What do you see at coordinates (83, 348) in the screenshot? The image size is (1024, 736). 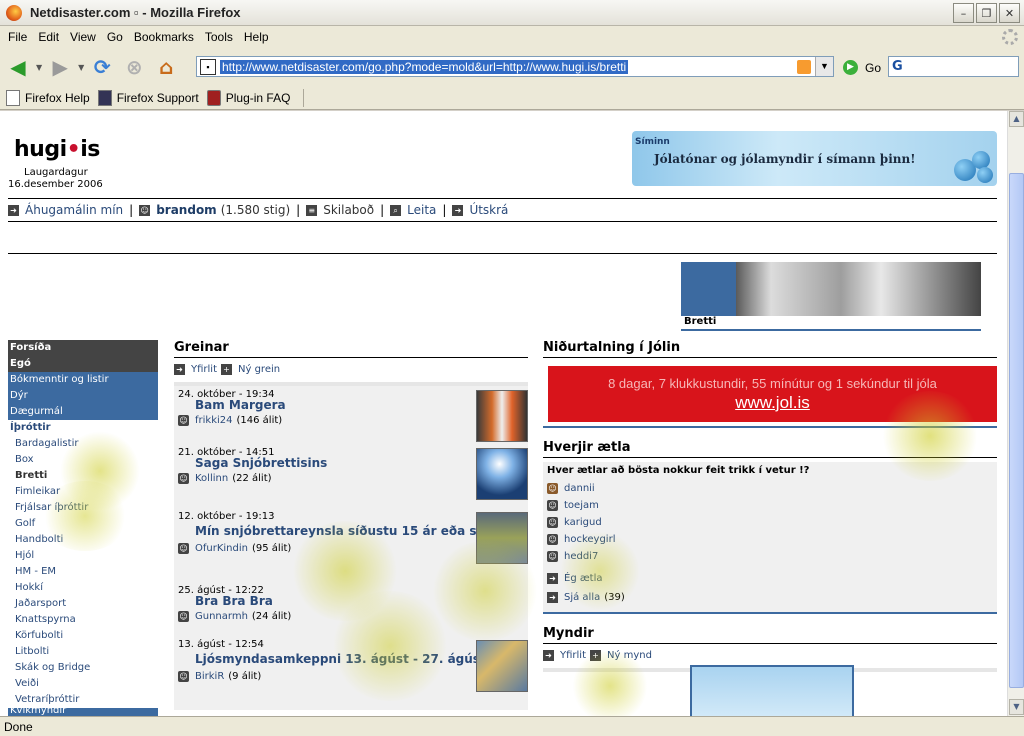 I see `sidebar-item: Forsíða` at bounding box center [83, 348].